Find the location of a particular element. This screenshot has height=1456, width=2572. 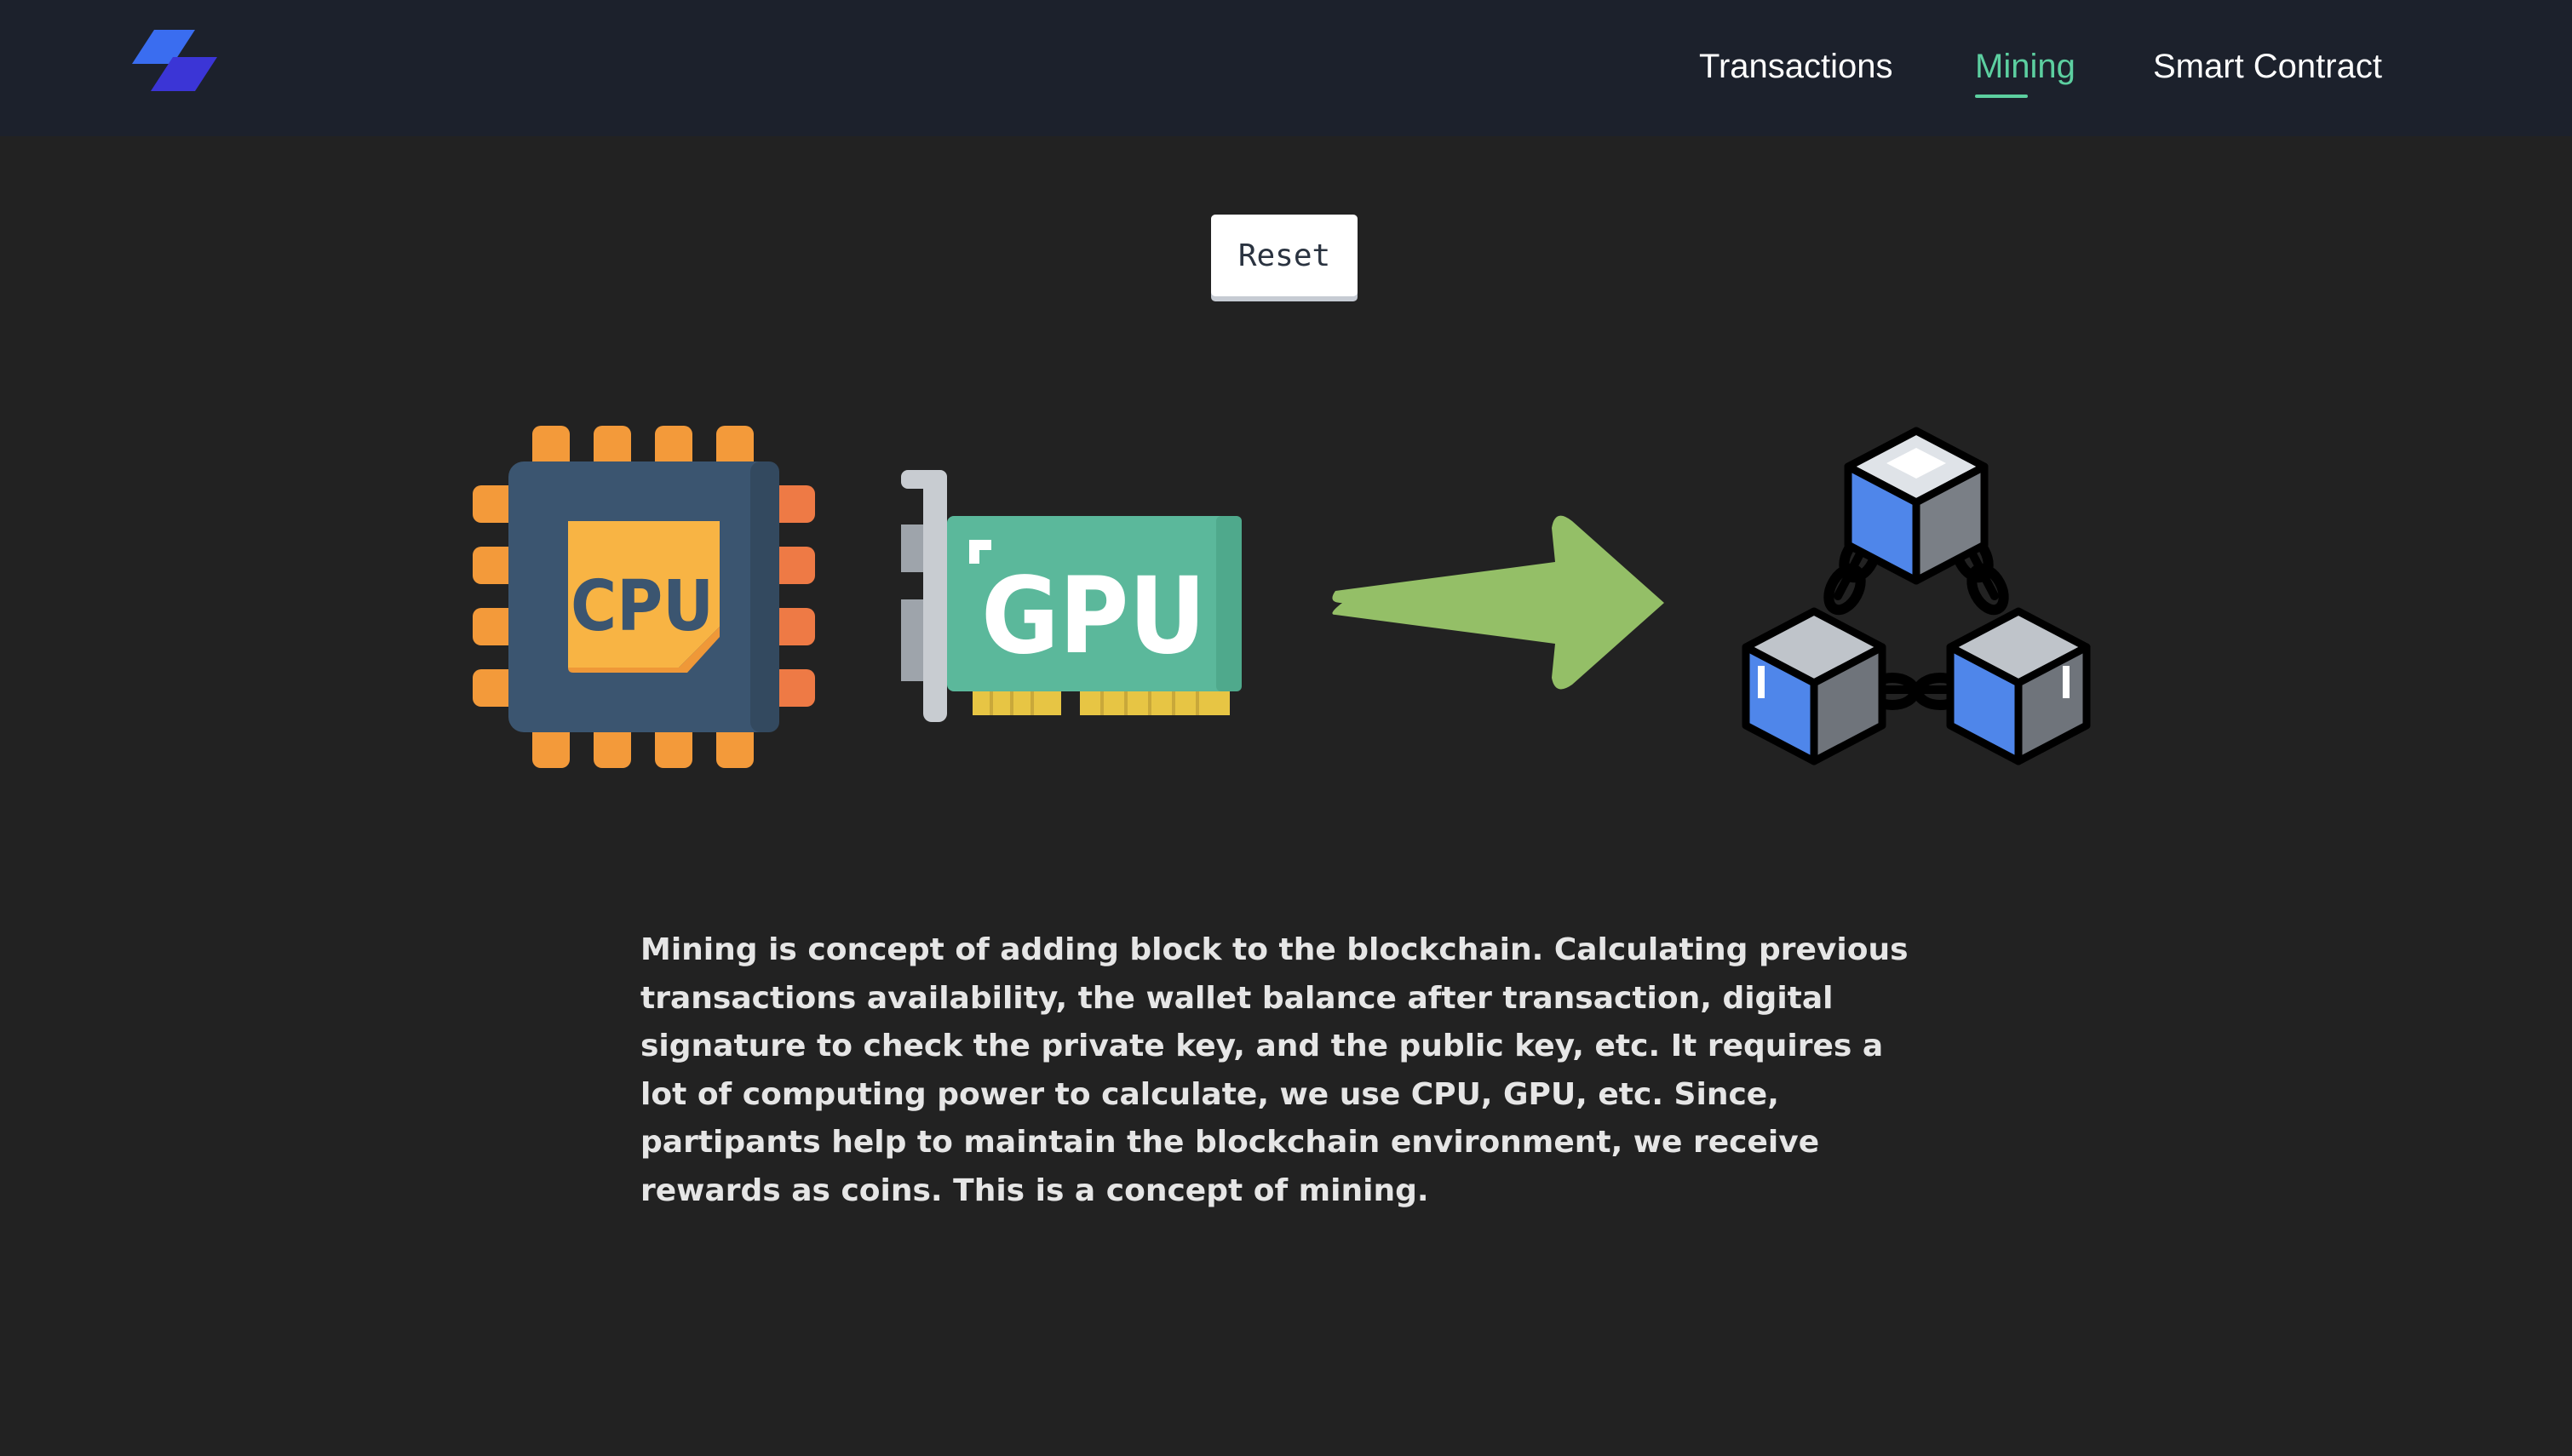

cpu-chip-icon: CPU is located at coordinates (644, 597).